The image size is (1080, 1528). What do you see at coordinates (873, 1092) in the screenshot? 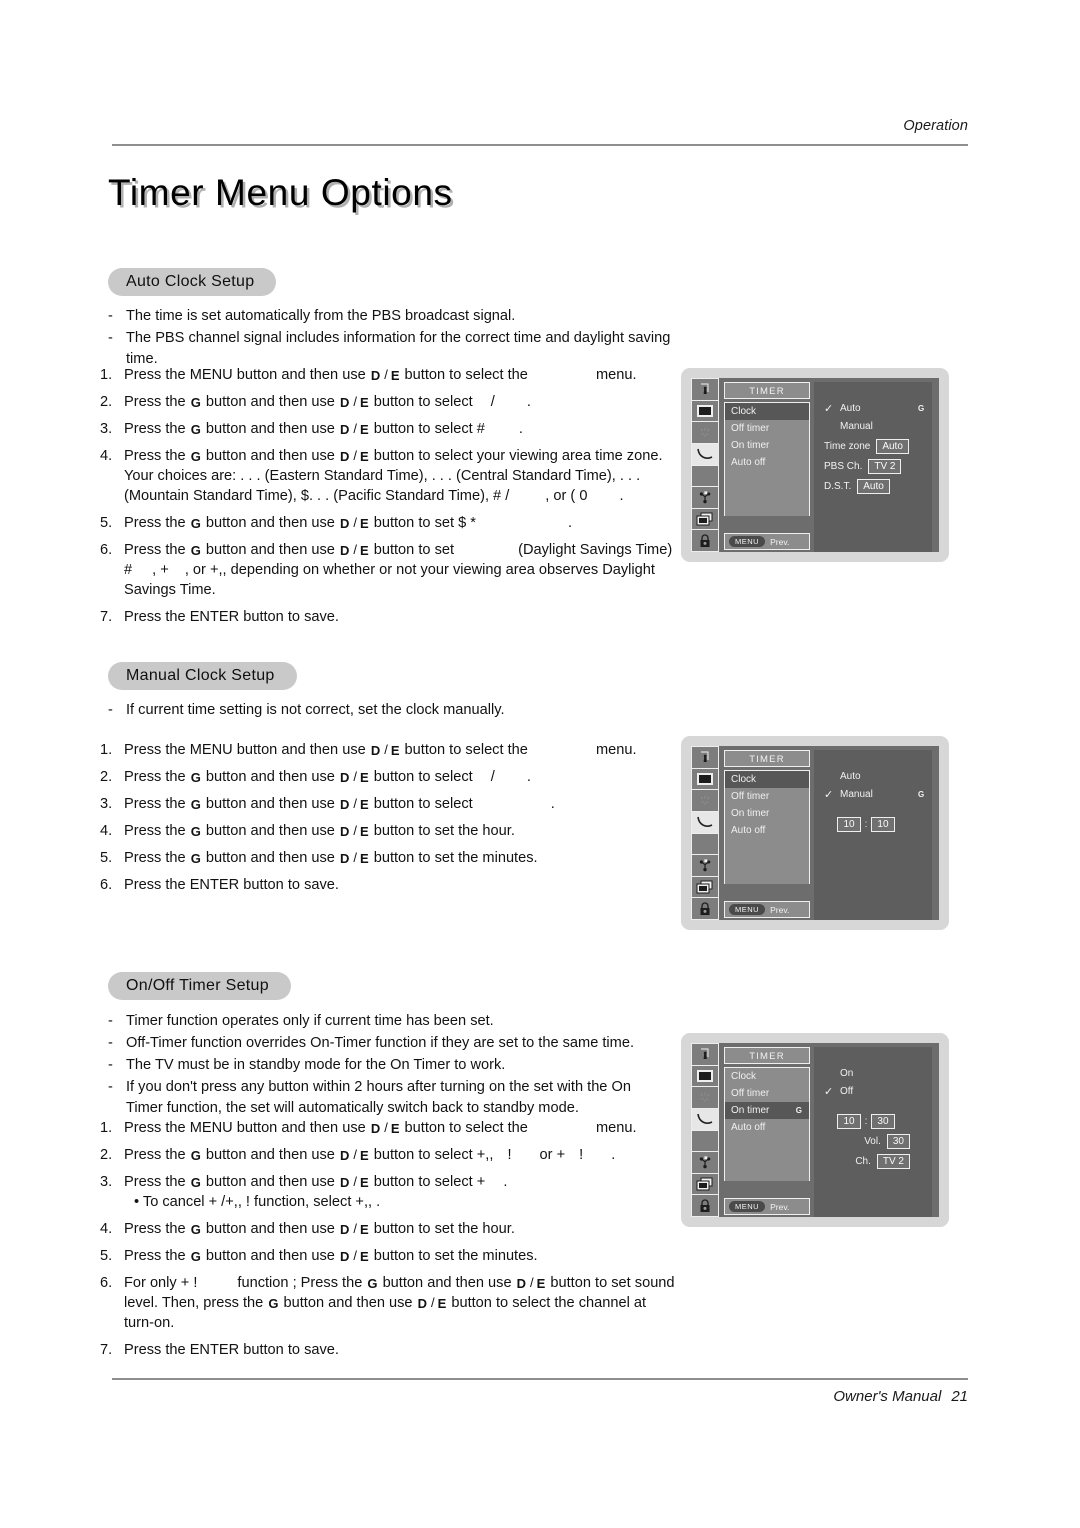
I see `osd-option: ✓ Off` at bounding box center [873, 1092].